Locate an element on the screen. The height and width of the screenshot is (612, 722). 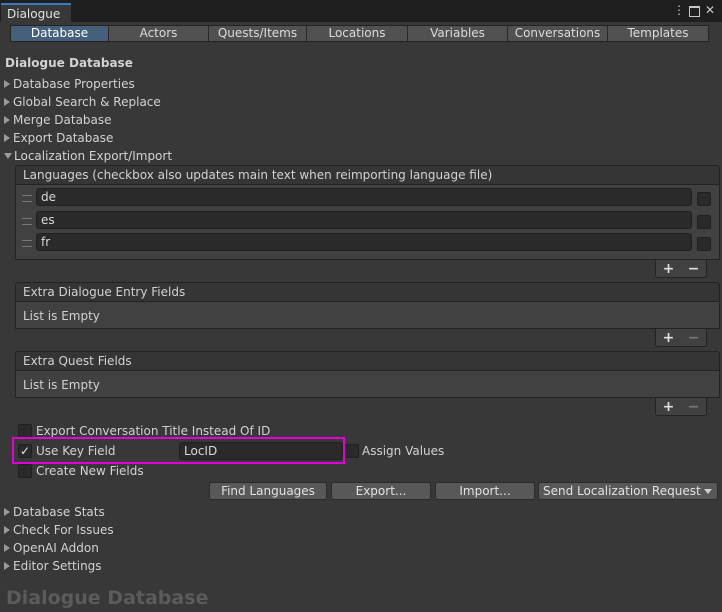
extra-quest-fields-list: List is Empty is located at coordinates (367, 384).